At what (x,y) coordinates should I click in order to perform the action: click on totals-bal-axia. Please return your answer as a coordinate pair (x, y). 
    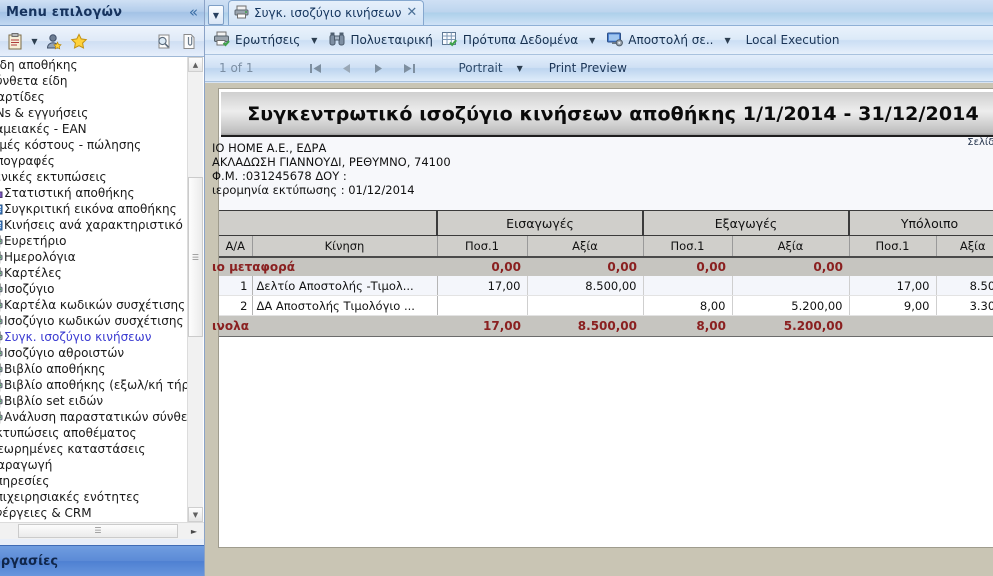
    Looking at the image, I should click on (964, 326).